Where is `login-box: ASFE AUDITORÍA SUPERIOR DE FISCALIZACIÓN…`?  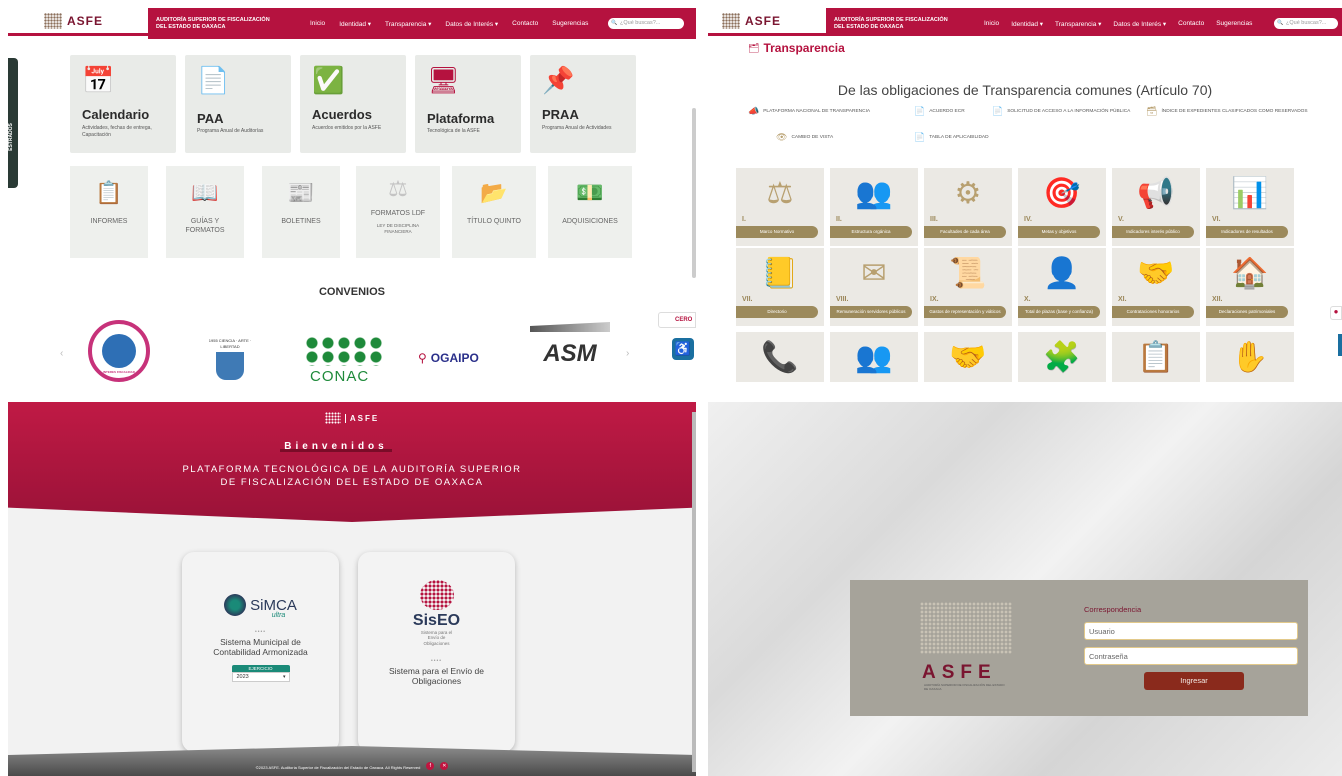 login-box: ASFE AUDITORÍA SUPERIOR DE FISCALIZACIÓN… is located at coordinates (1079, 648).